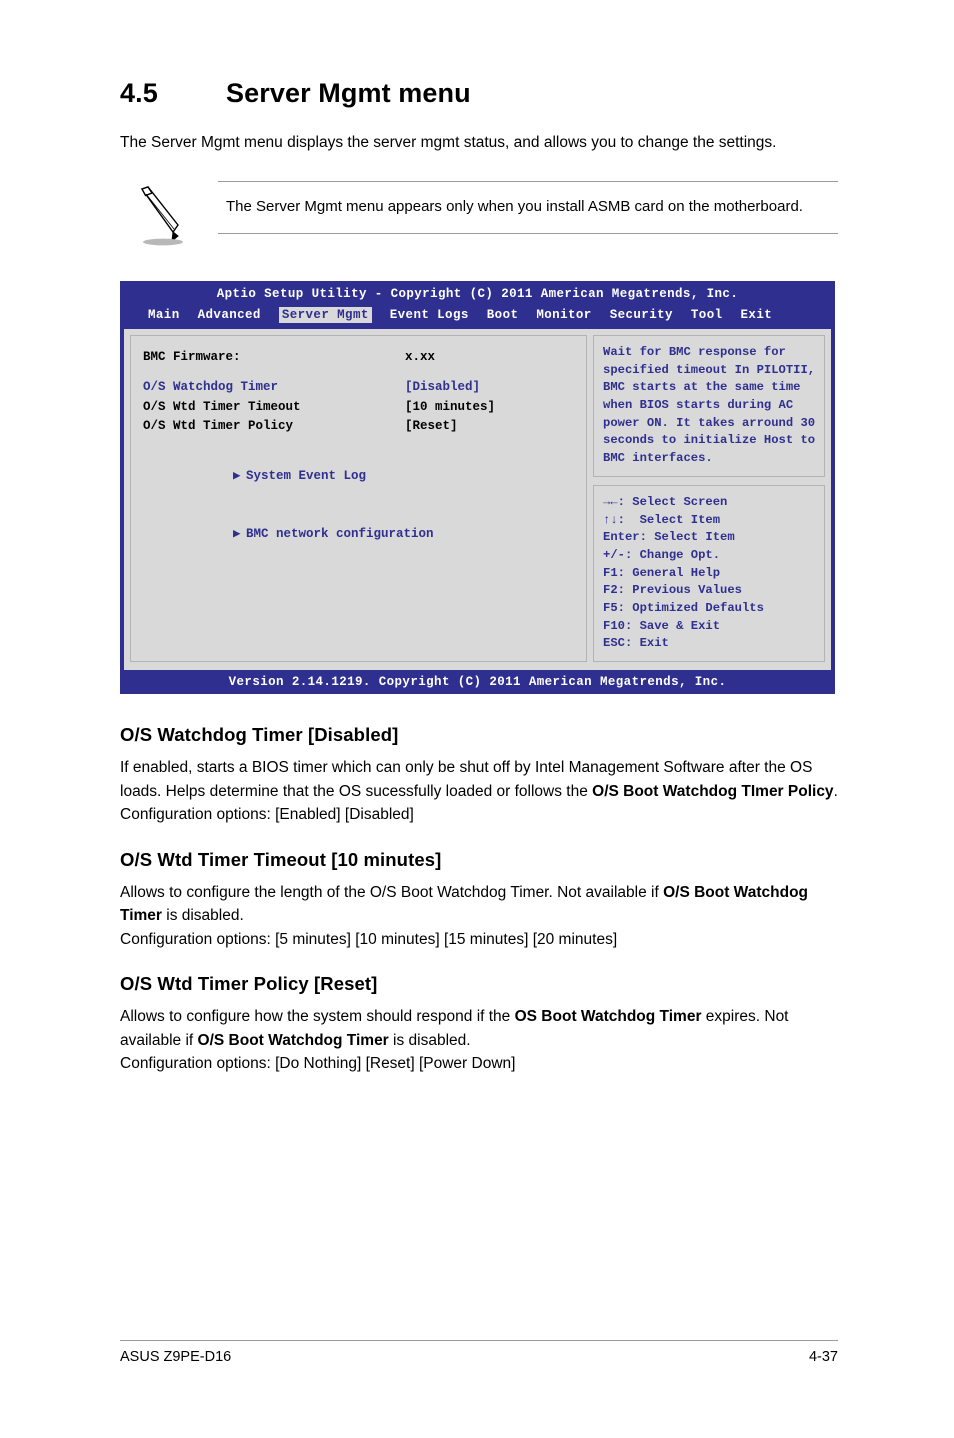  What do you see at coordinates (340, 534) in the screenshot?
I see `bios-submenu-label-bmc-network-configuration: BMC network configuration` at bounding box center [340, 534].